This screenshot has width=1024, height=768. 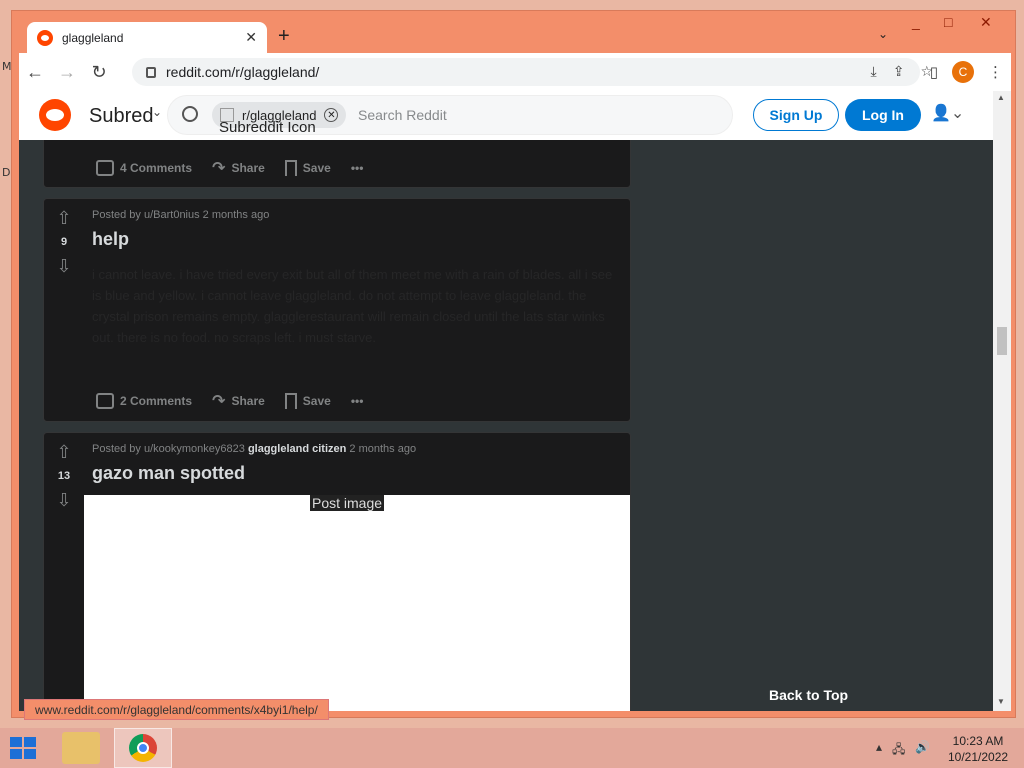 What do you see at coordinates (284, 36) in the screenshot?
I see `new-tab-button: +` at bounding box center [284, 36].